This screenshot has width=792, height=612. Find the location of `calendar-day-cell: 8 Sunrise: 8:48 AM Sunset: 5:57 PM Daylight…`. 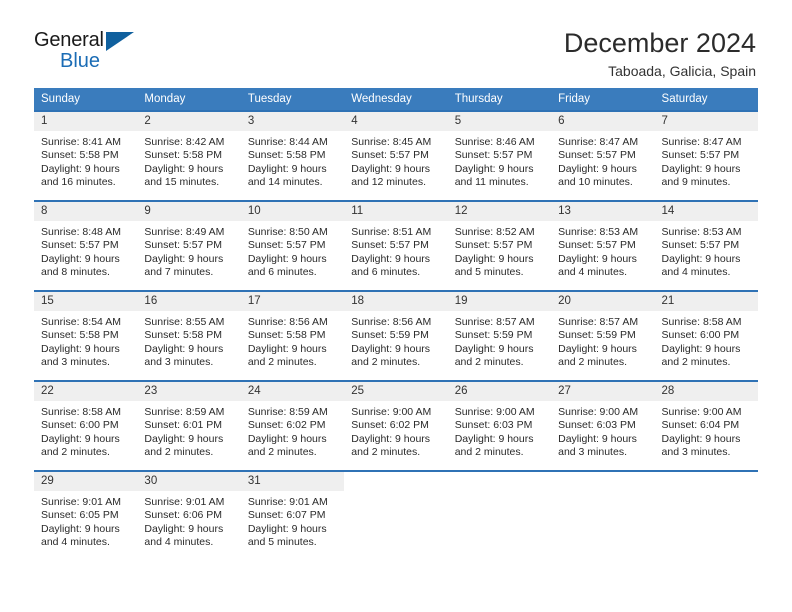

calendar-day-cell: 8 Sunrise: 8:48 AM Sunset: 5:57 PM Daylight… is located at coordinates (86, 245).